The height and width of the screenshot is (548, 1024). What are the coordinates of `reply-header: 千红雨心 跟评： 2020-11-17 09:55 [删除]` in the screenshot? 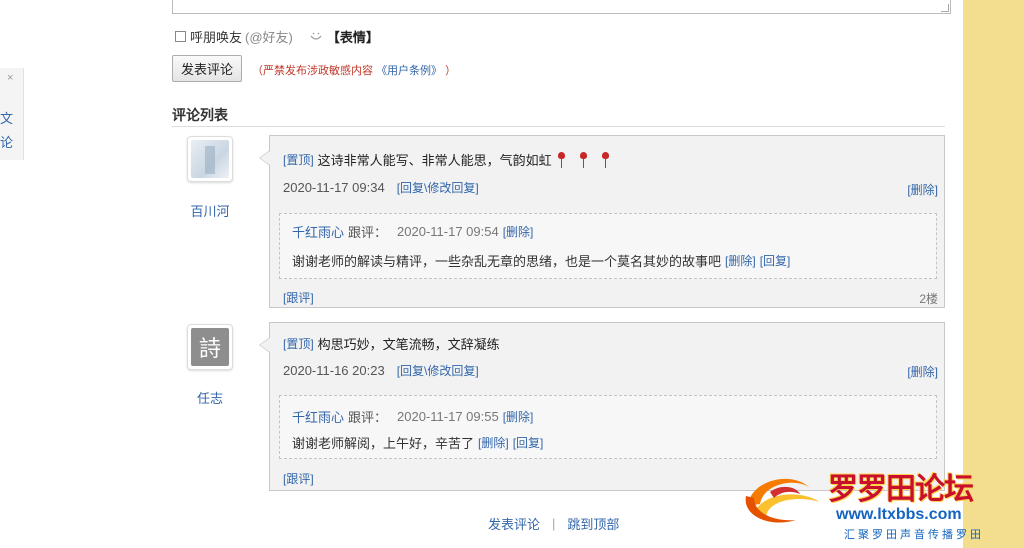 It's located at (412, 416).